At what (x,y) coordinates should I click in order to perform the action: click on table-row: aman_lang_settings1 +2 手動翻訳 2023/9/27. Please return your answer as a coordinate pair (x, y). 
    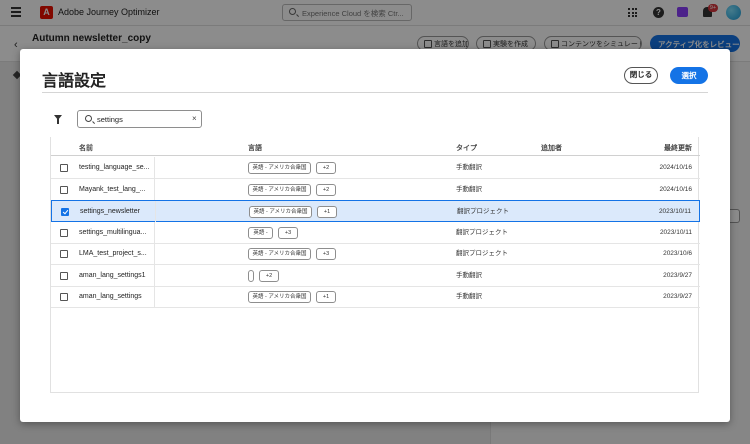
    Looking at the image, I should click on (375, 275).